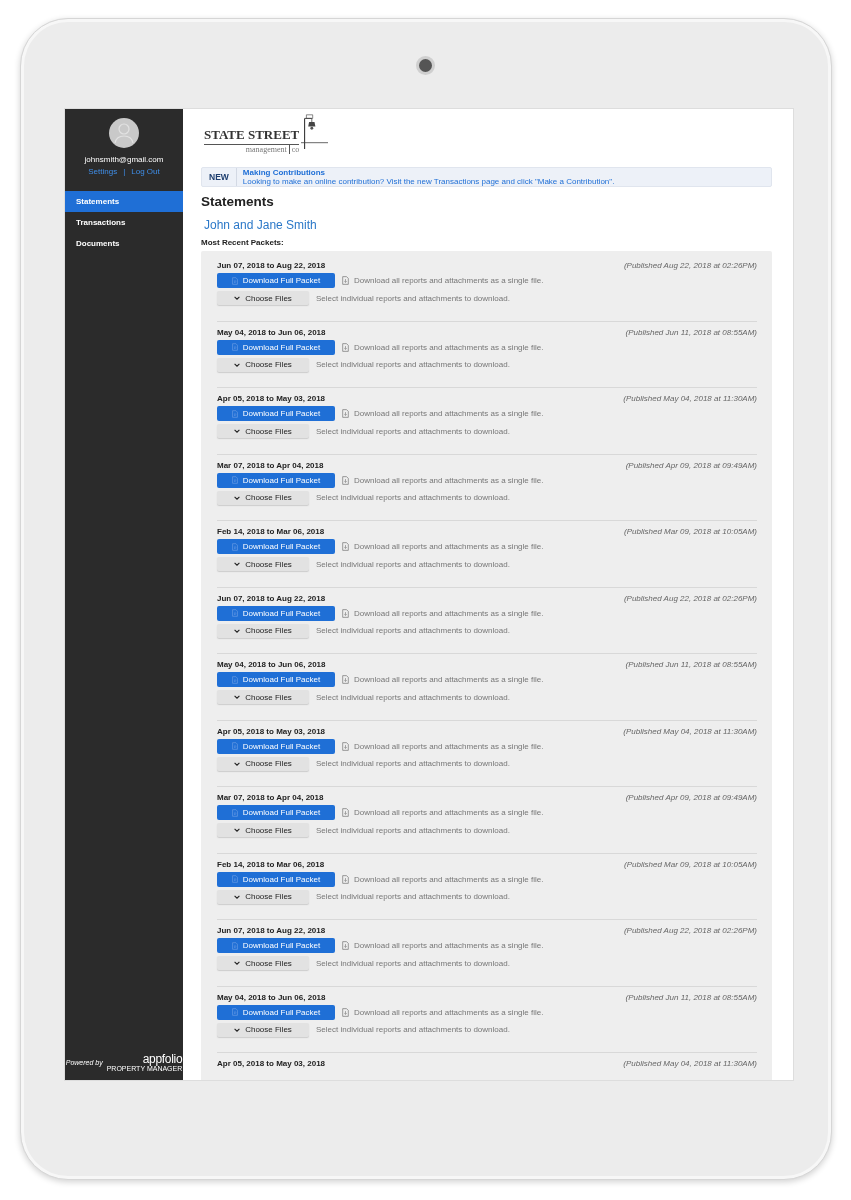 This screenshot has height=1200, width=851. What do you see at coordinates (219, 177) in the screenshot?
I see `new-badge: NEW` at bounding box center [219, 177].